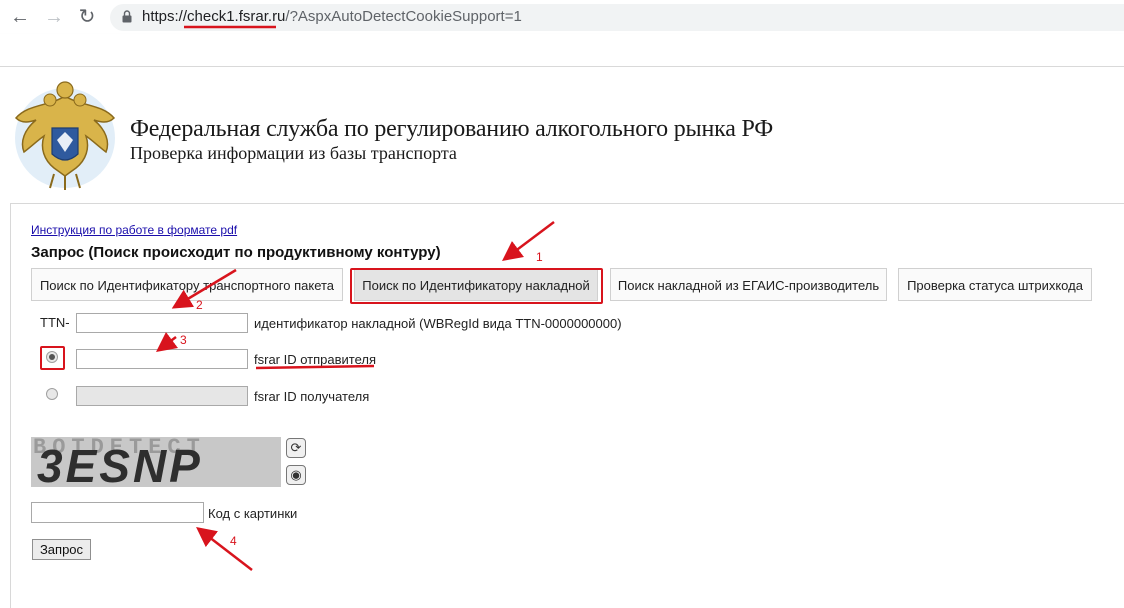 This screenshot has width=1124, height=608. I want to click on page-subtitle: Проверка информации из базы транспорта, so click(293, 153).